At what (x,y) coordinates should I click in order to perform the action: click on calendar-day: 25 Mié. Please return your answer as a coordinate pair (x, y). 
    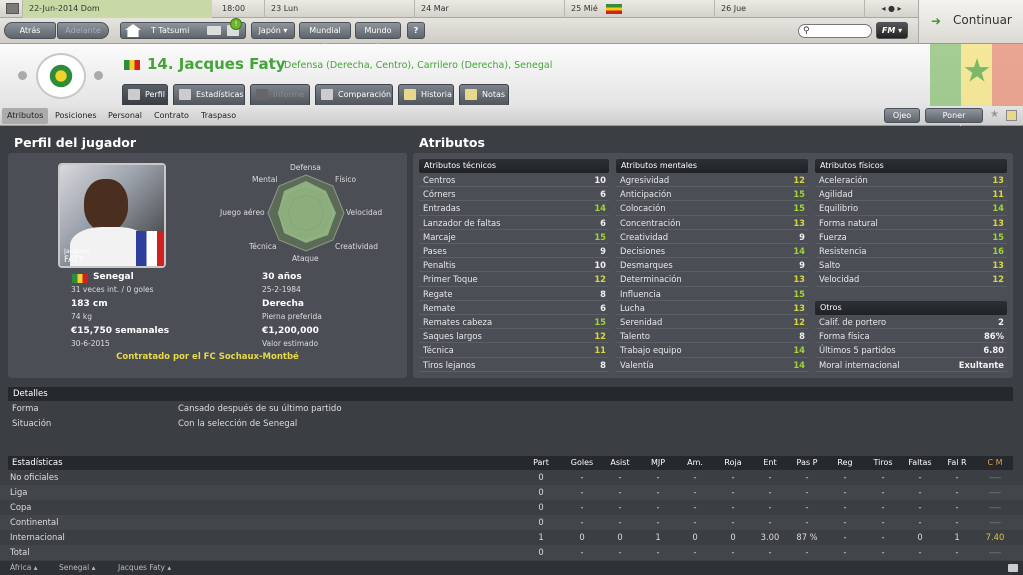
    Looking at the image, I should click on (639, 9).